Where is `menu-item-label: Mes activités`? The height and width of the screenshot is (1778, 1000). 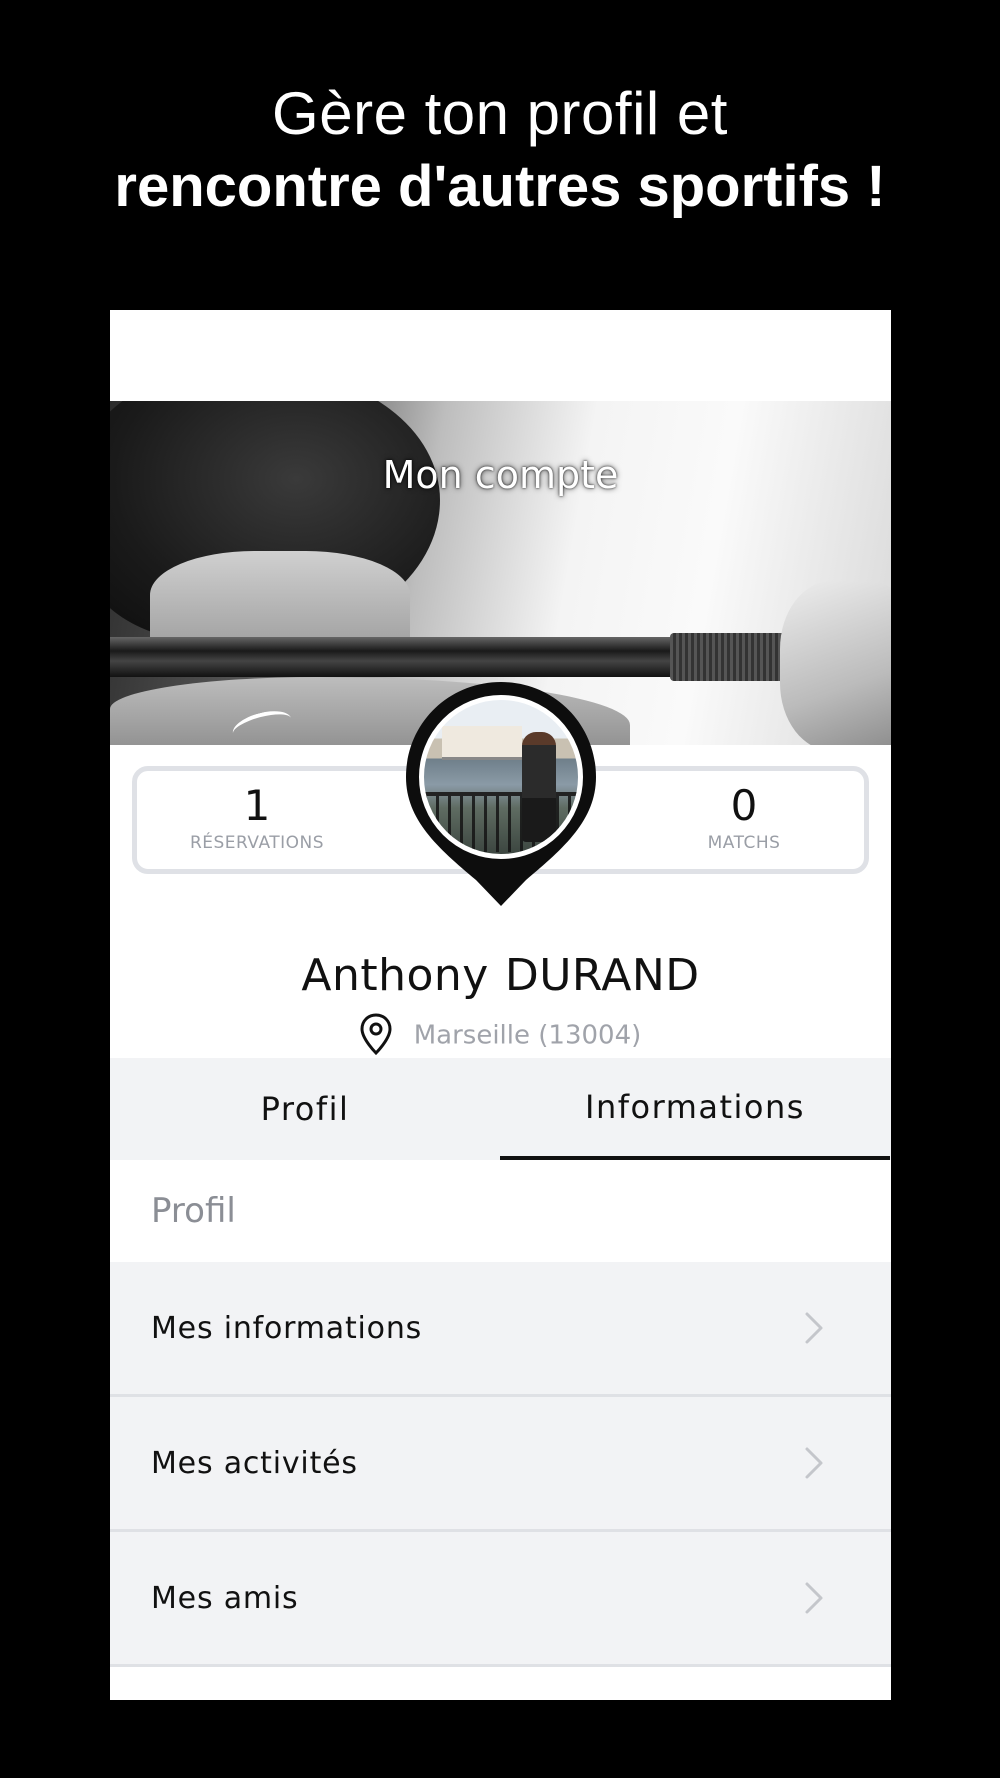
menu-item-label: Mes activités is located at coordinates (254, 1463).